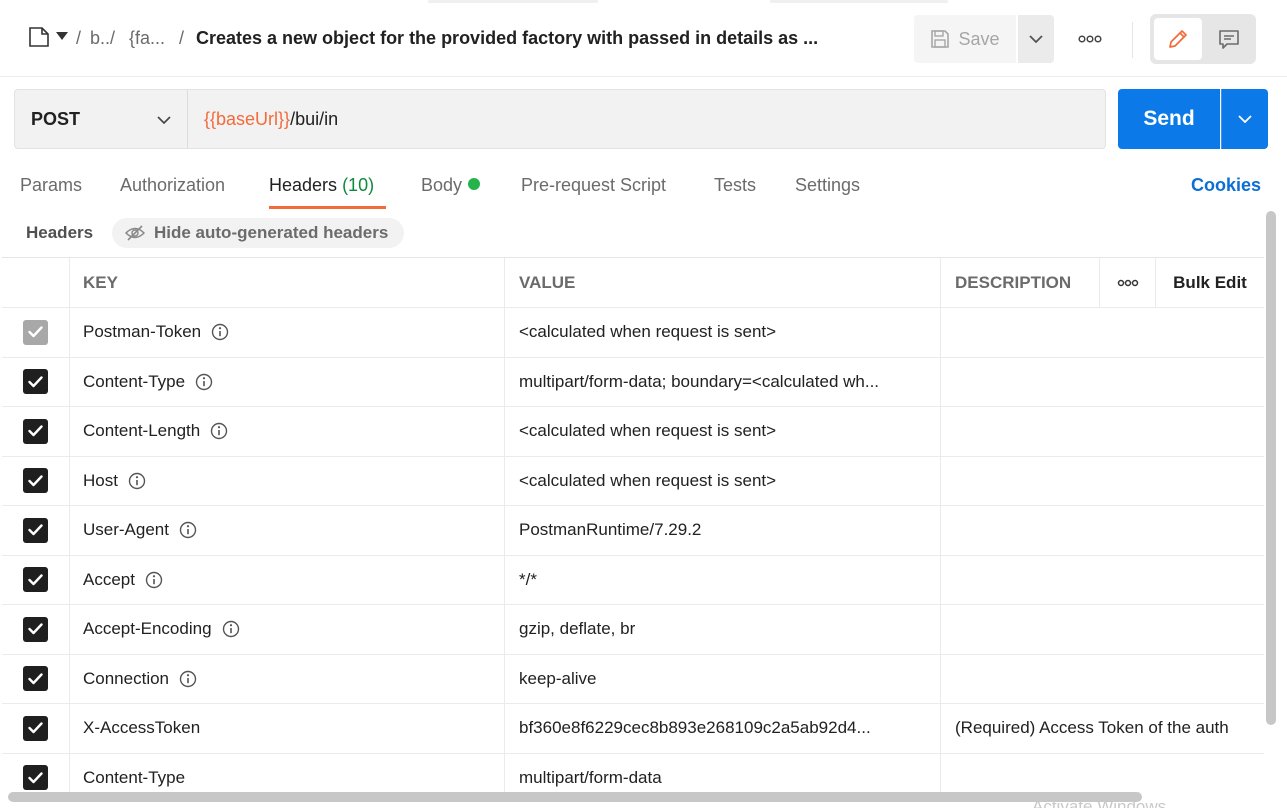 This screenshot has height=808, width=1287. What do you see at coordinates (101, 119) in the screenshot?
I see `method-select: POST` at bounding box center [101, 119].